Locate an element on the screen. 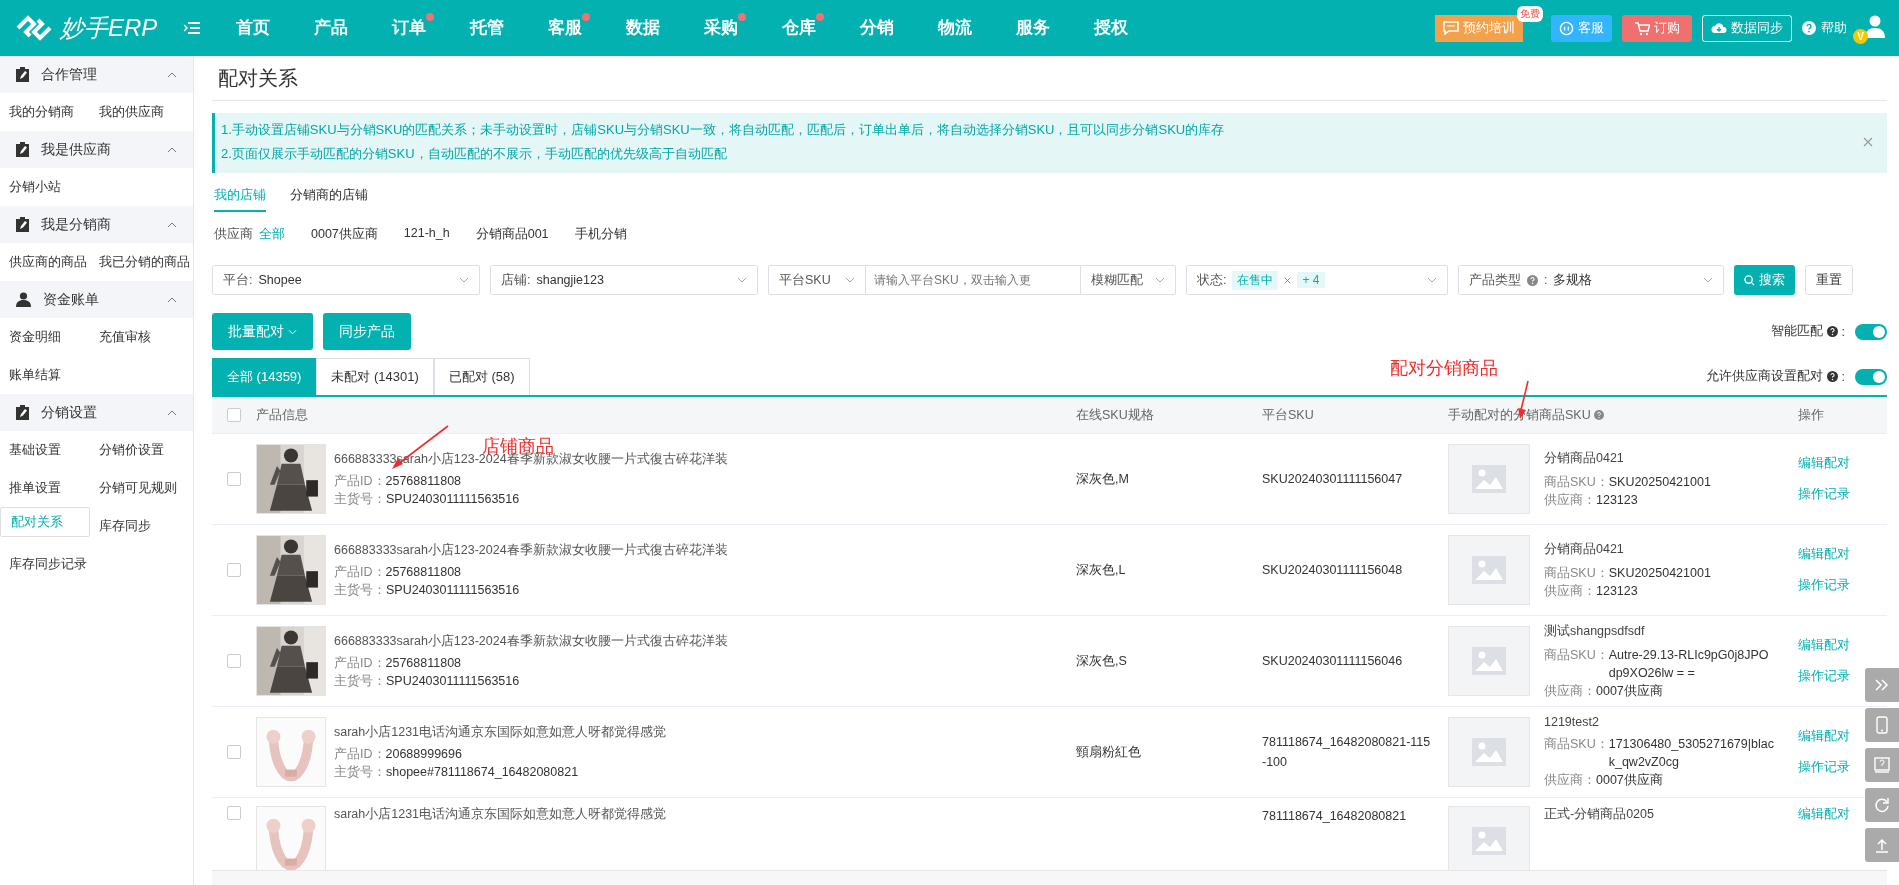 The image size is (1899, 885). status-tag: 在售中 is located at coordinates (1255, 280).